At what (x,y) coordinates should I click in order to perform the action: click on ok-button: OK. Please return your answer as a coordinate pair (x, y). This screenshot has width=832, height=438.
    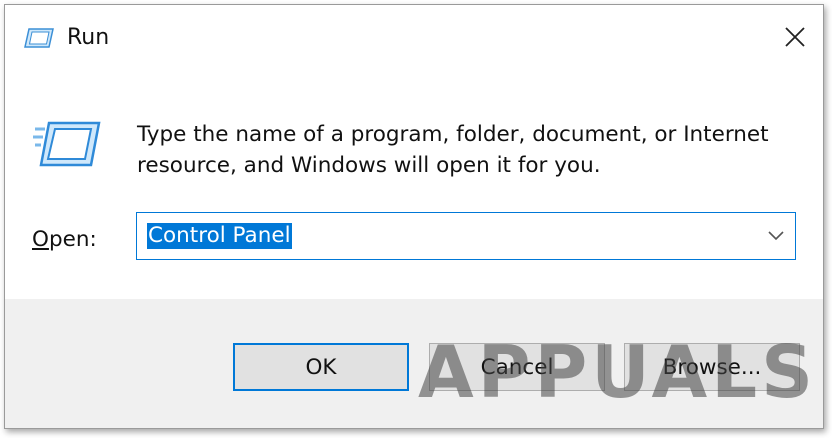
    Looking at the image, I should click on (321, 367).